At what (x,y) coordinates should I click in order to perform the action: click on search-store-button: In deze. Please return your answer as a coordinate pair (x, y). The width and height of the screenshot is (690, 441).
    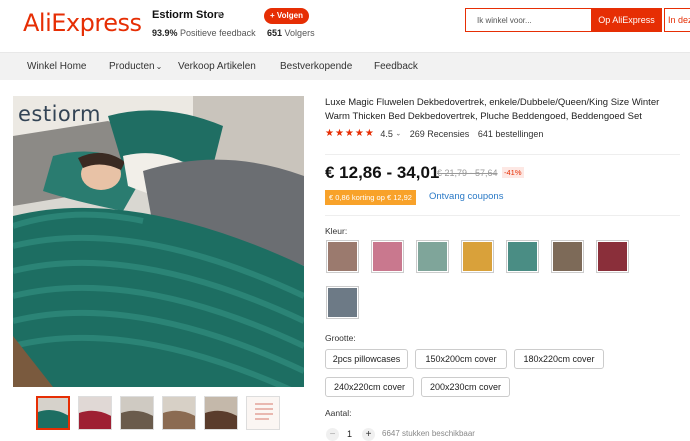
    Looking at the image, I should click on (677, 20).